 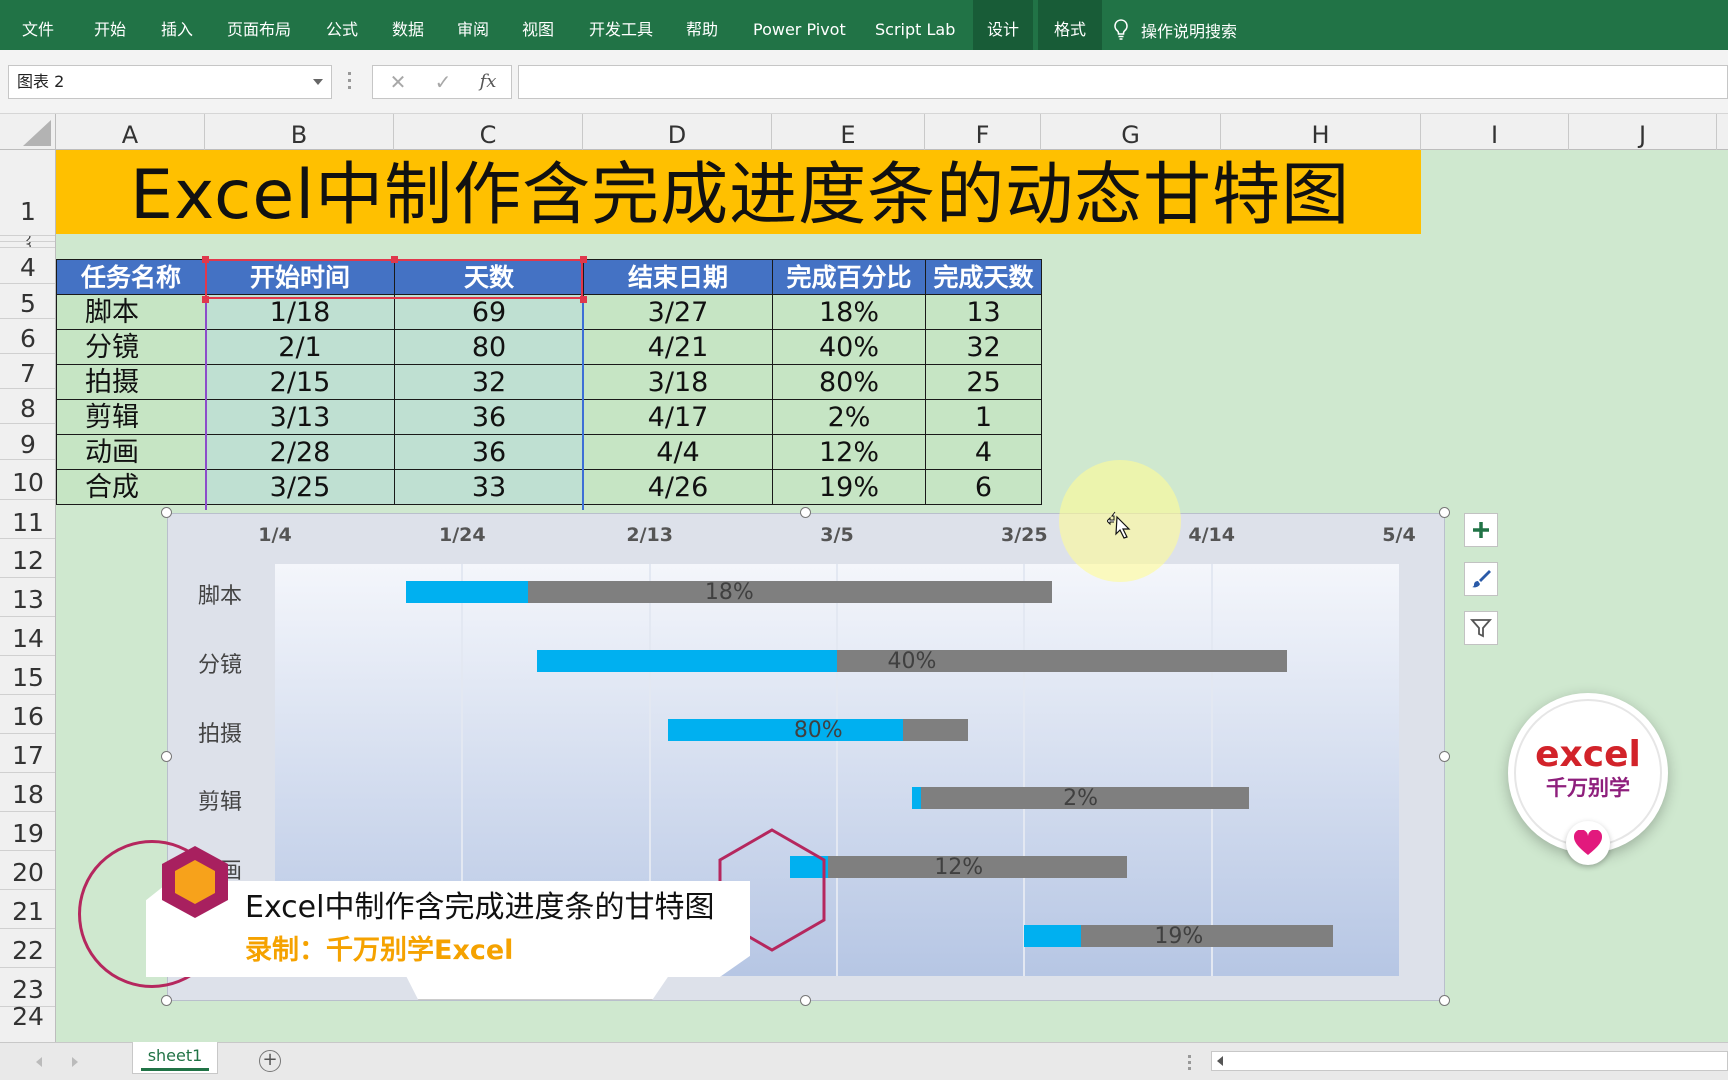 I want to click on row-header: 10, so click(x=27, y=480).